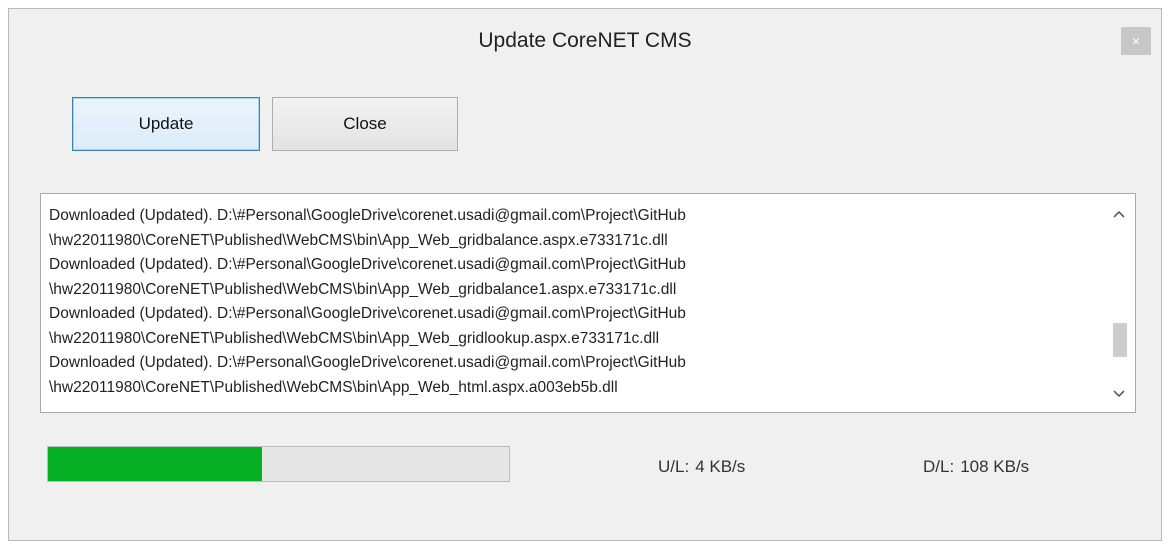 This screenshot has height=549, width=1172. Describe the element at coordinates (166, 124) in the screenshot. I see `update-button: Update` at that location.